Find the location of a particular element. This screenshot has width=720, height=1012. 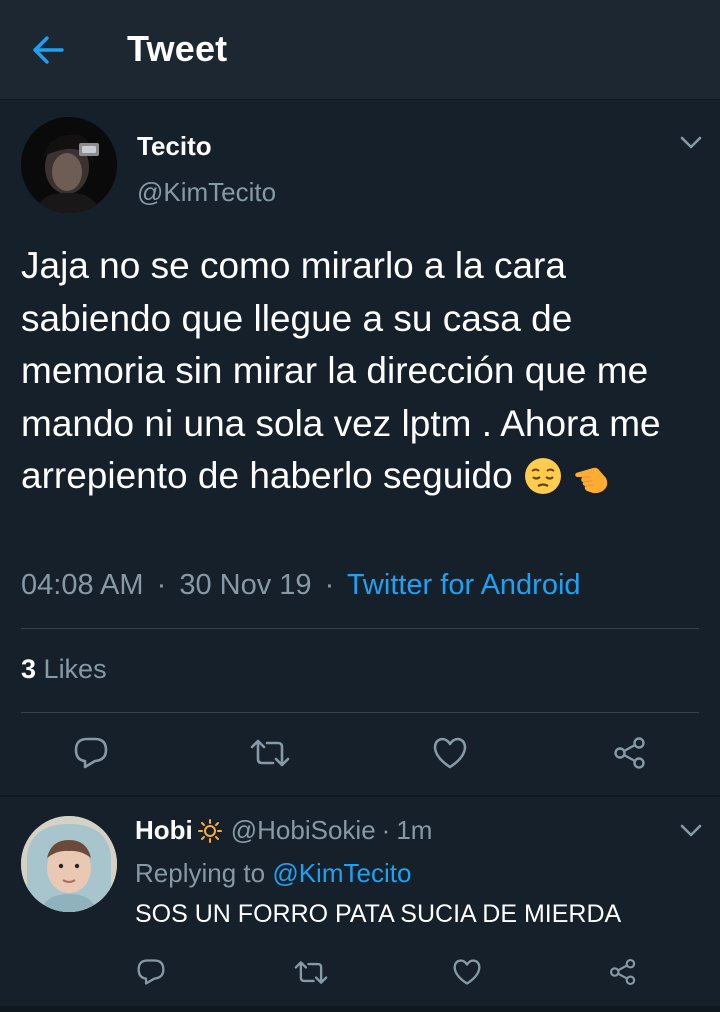

author-avatar is located at coordinates (69, 165).